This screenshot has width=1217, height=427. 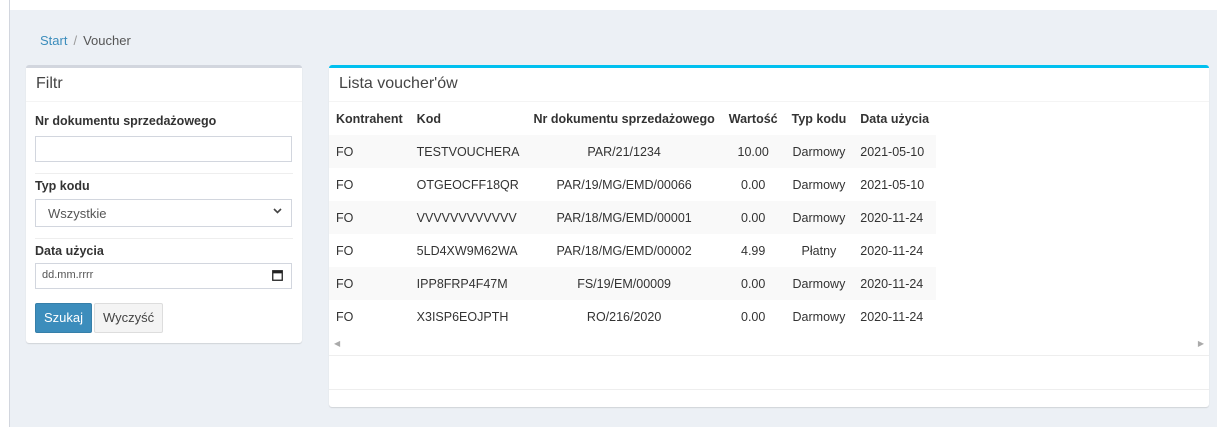 I want to click on column-header-code-type: Typ kodu, so click(x=819, y=118).